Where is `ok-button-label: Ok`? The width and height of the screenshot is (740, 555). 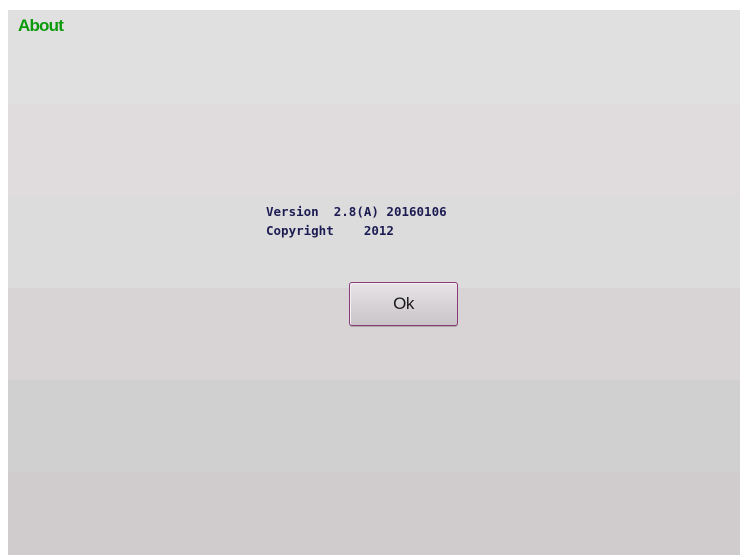 ok-button-label: Ok is located at coordinates (403, 303).